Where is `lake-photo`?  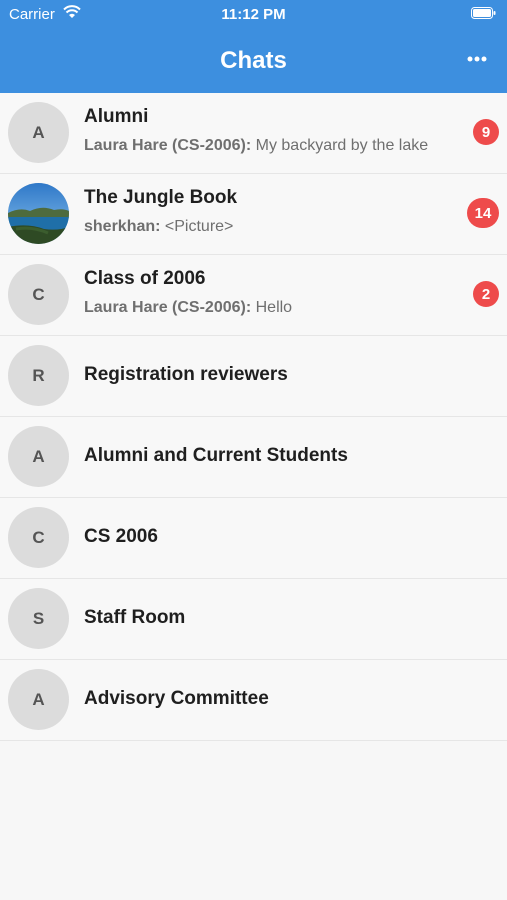 lake-photo is located at coordinates (38, 213).